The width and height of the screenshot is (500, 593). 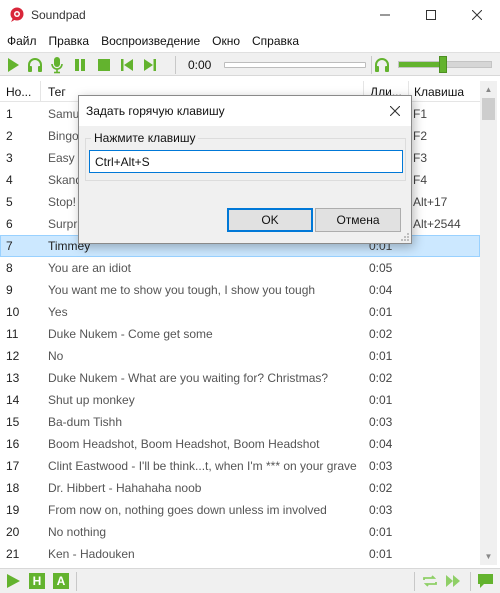 What do you see at coordinates (13, 444) in the screenshot?
I see `row-number: 16` at bounding box center [13, 444].